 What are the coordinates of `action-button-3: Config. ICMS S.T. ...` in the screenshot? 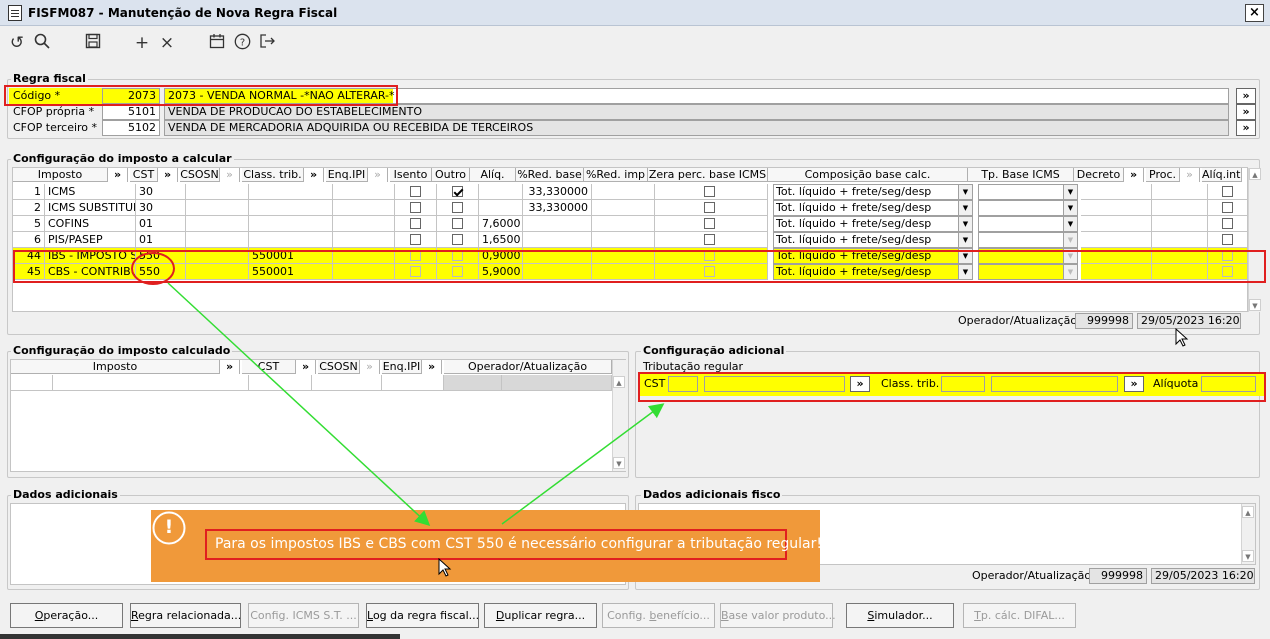 It's located at (303, 615).